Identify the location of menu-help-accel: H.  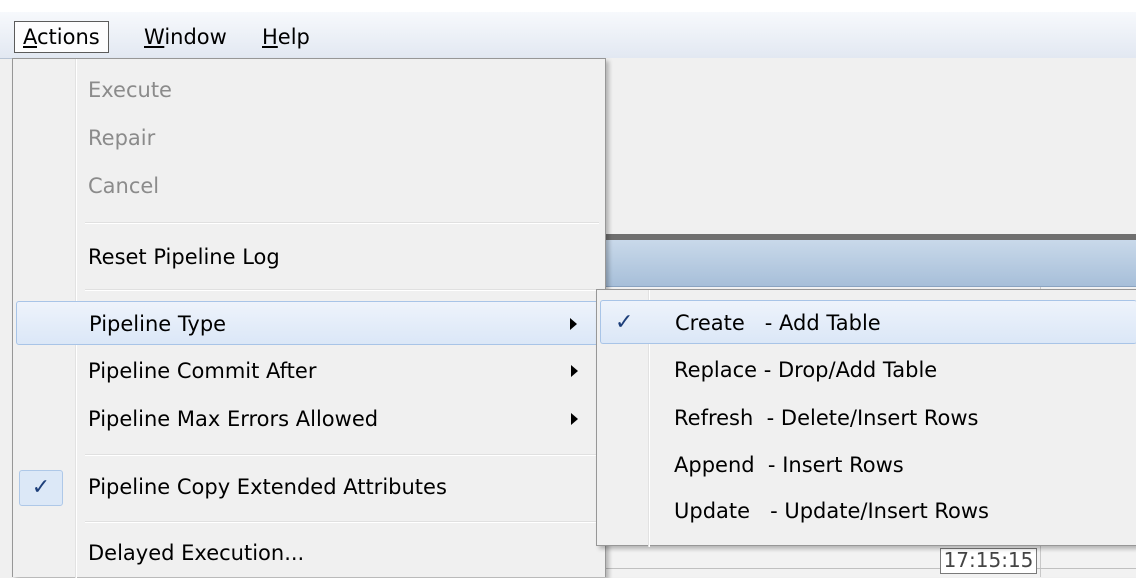
(270, 37).